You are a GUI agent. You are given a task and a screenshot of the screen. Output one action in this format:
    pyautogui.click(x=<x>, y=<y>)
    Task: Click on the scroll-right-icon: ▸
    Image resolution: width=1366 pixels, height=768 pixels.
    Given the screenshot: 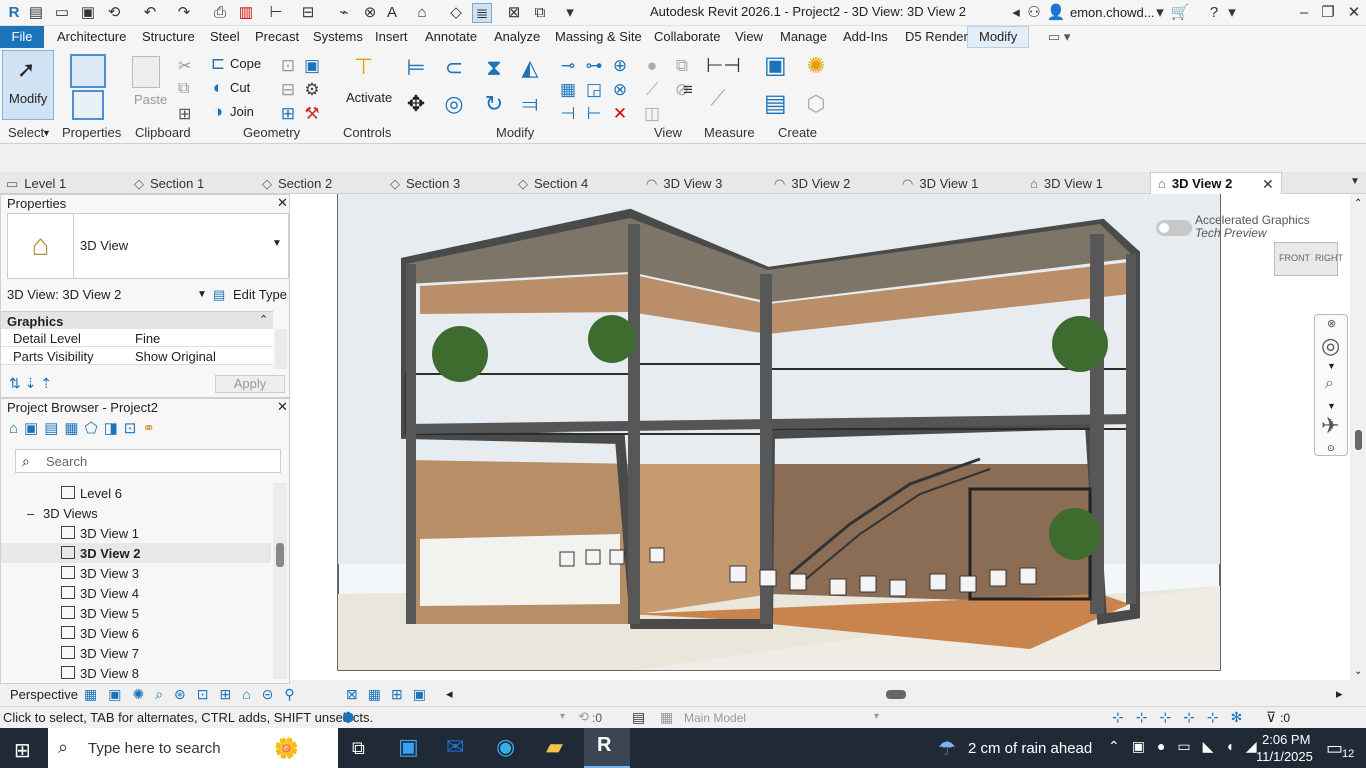 What is the action you would take?
    pyautogui.click(x=1339, y=694)
    